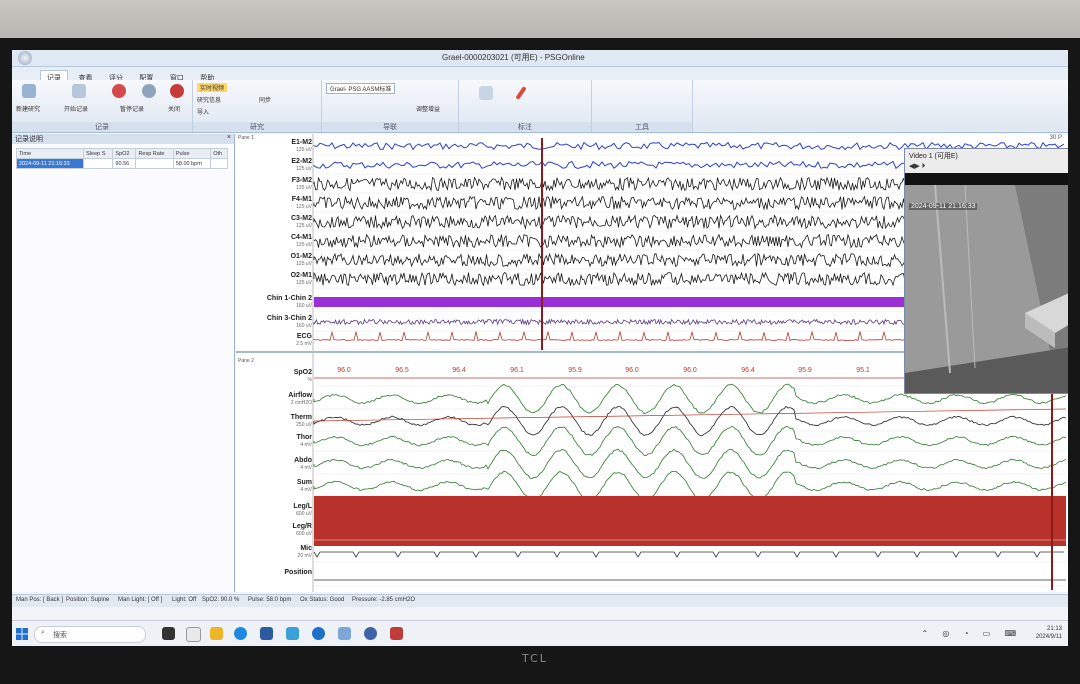 This screenshot has width=1080, height=684. Describe the element at coordinates (29, 139) in the screenshot. I see `notes-panel-title: 记录说明` at that location.